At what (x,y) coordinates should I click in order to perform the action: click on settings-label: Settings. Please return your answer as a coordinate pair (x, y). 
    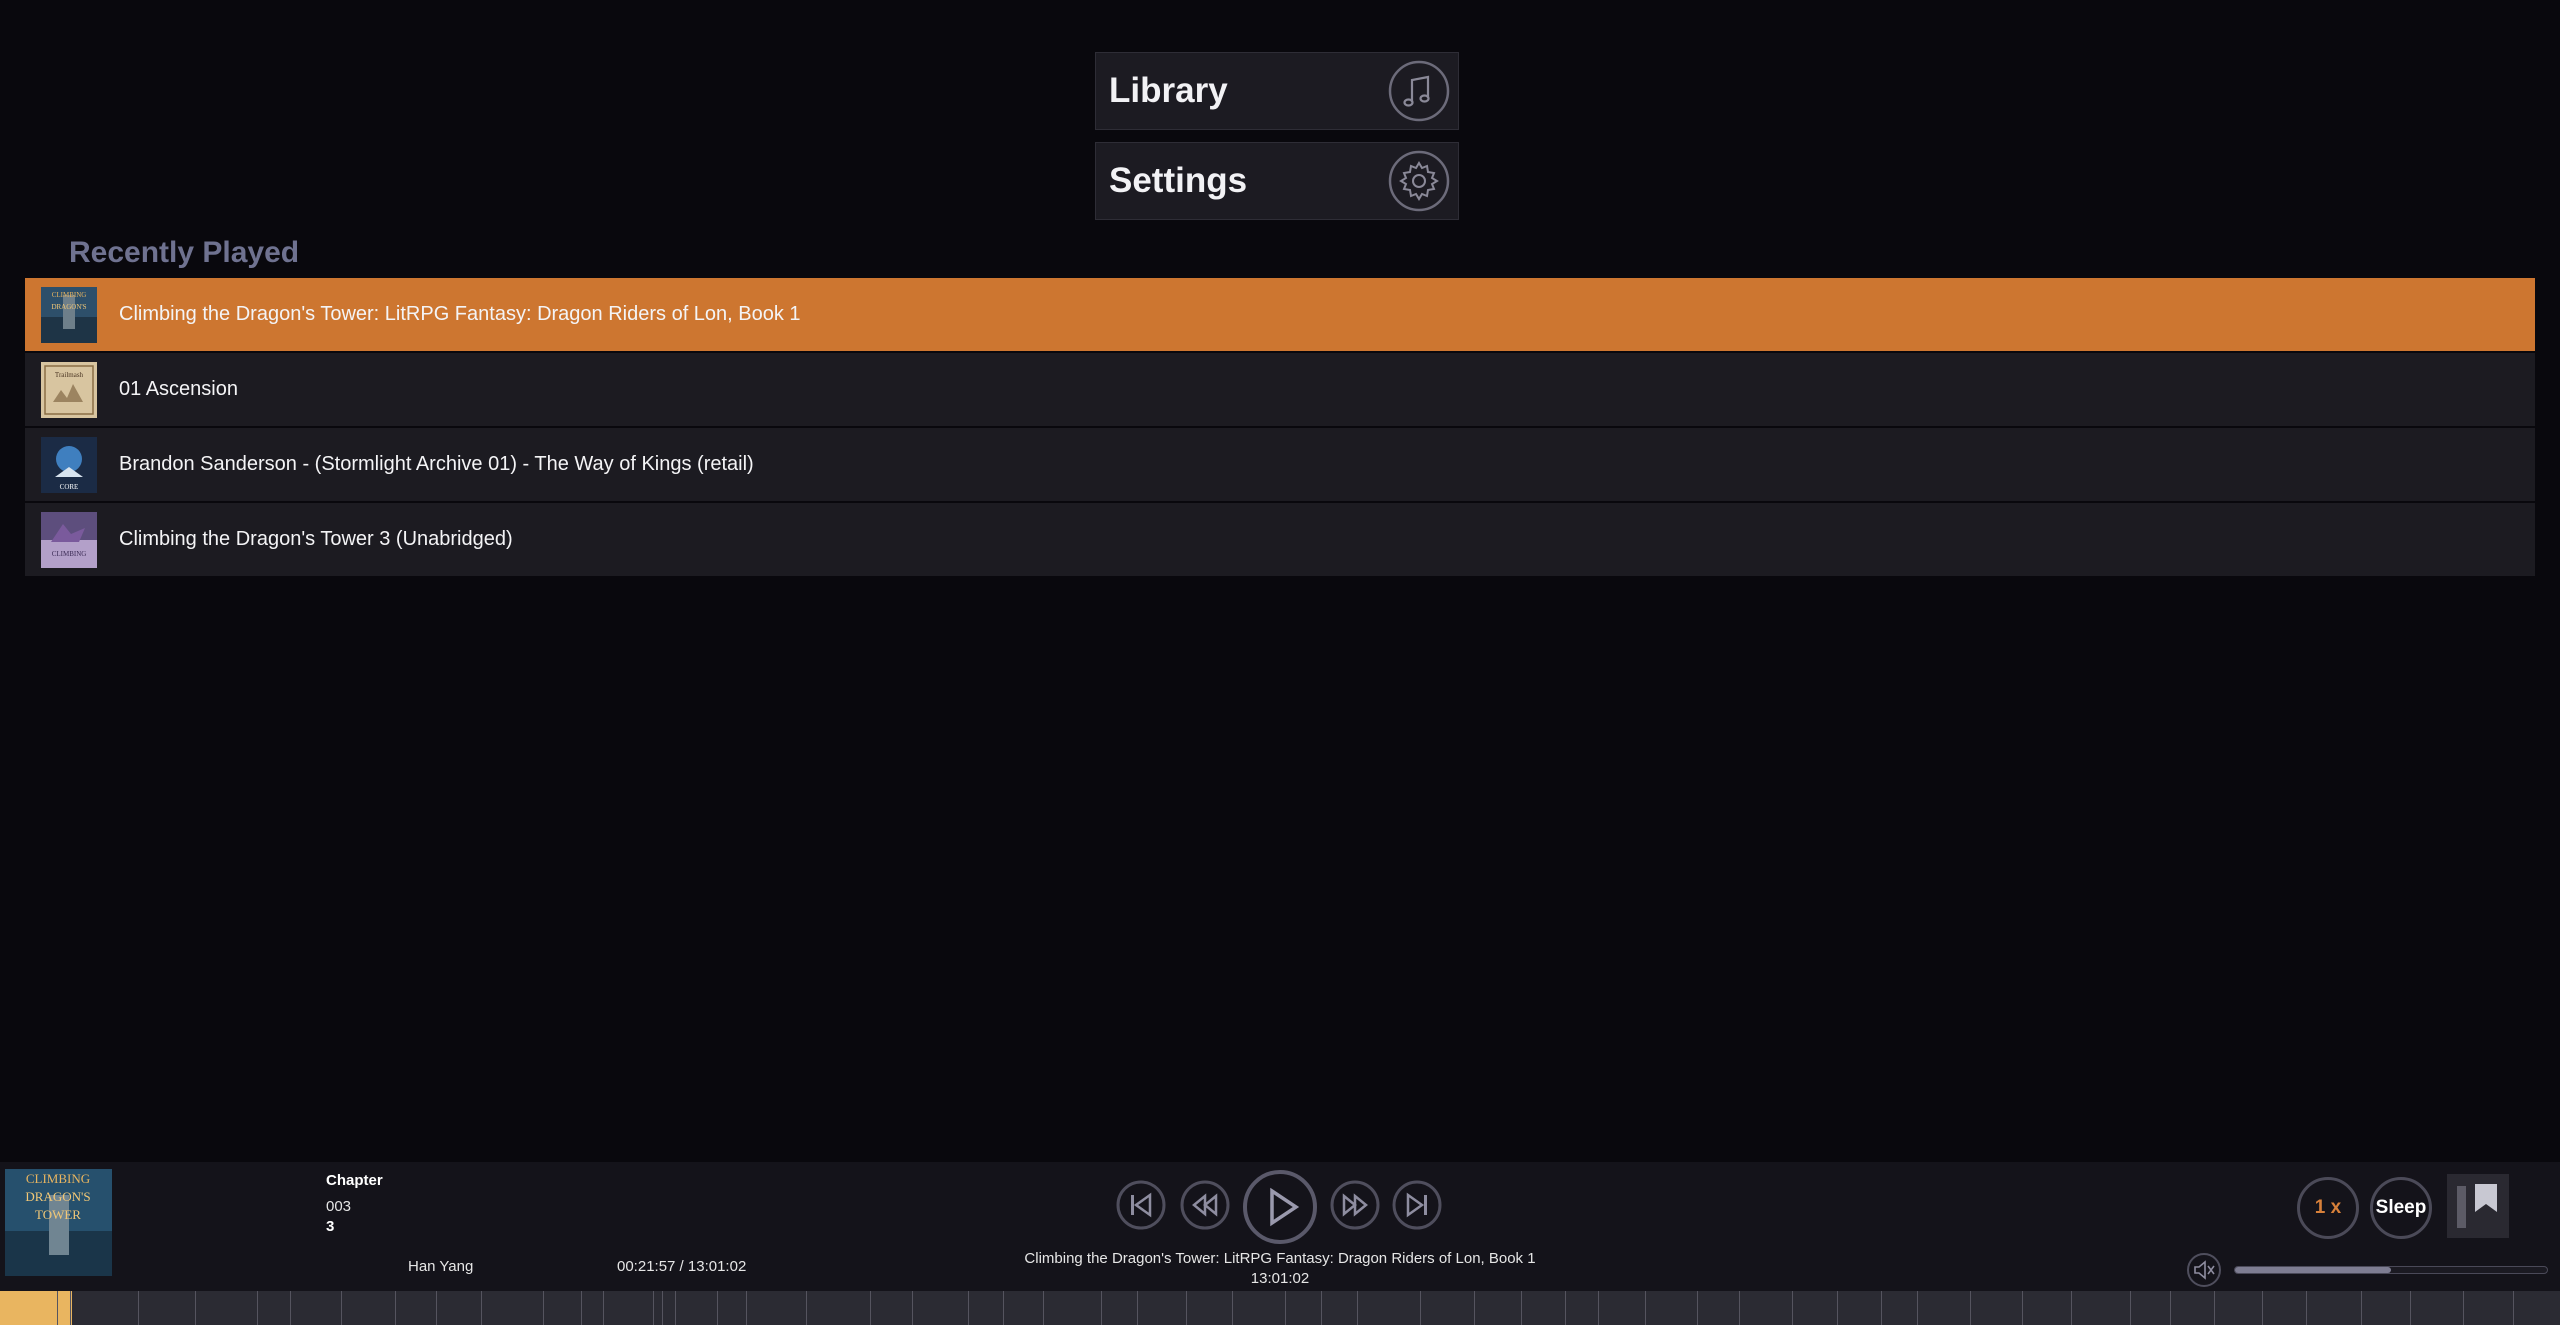
    Looking at the image, I should click on (1178, 180).